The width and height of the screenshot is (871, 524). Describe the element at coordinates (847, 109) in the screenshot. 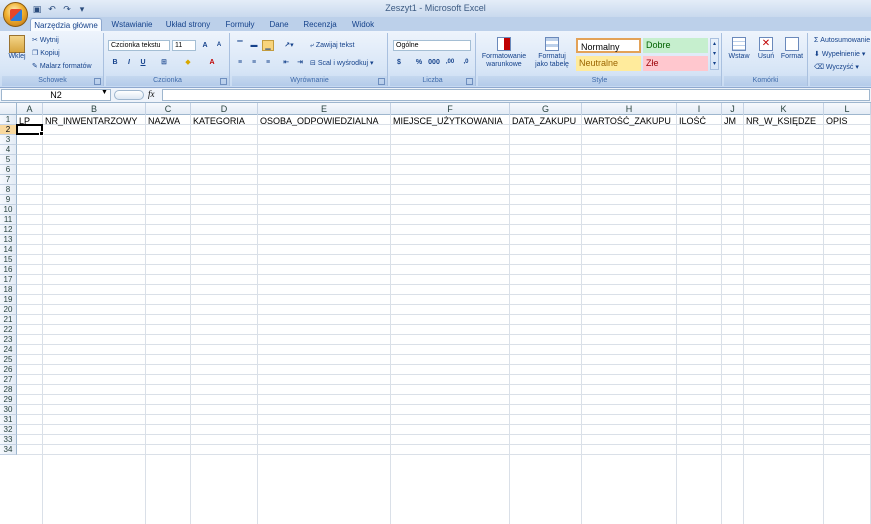

I see `column-header-L: L` at that location.